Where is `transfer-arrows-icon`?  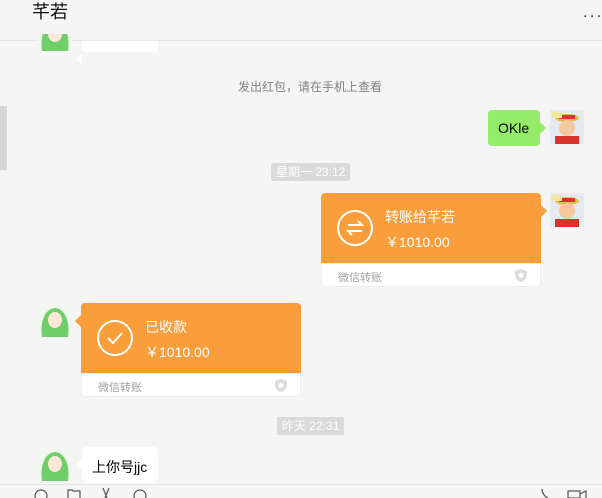
transfer-arrows-icon is located at coordinates (355, 228).